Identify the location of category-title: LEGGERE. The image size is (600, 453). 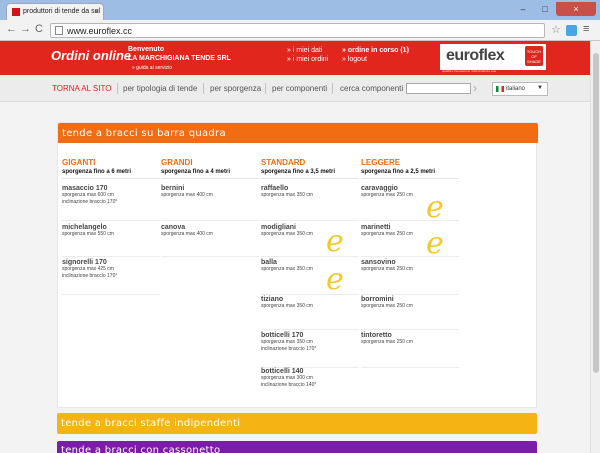
(410, 162).